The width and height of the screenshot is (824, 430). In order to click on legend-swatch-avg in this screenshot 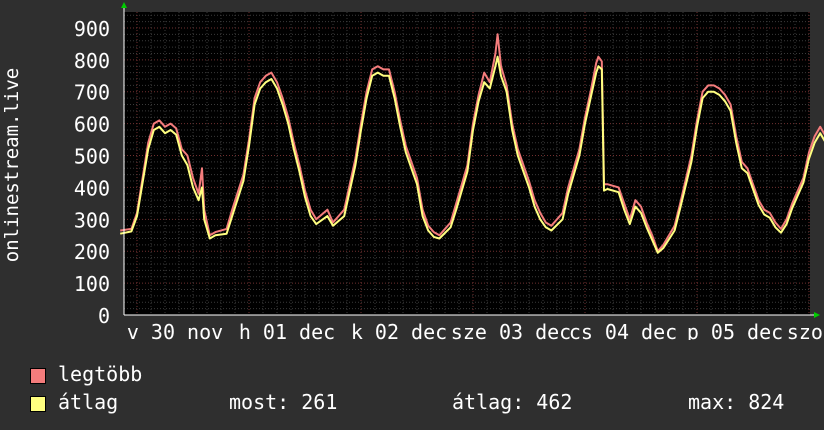, I will do `click(38, 403)`.